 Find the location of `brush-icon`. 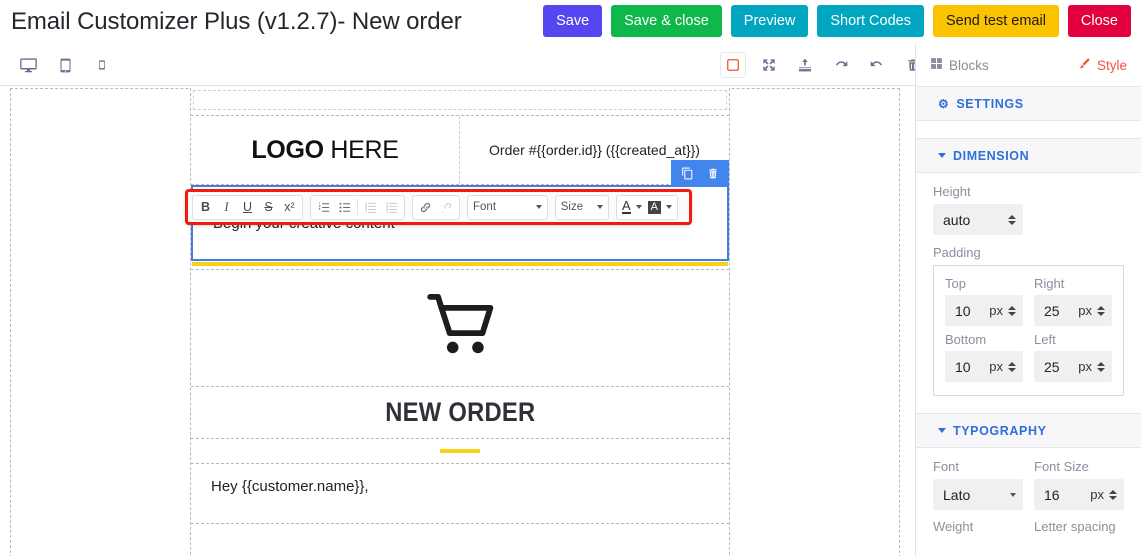

brush-icon is located at coordinates (1084, 65).